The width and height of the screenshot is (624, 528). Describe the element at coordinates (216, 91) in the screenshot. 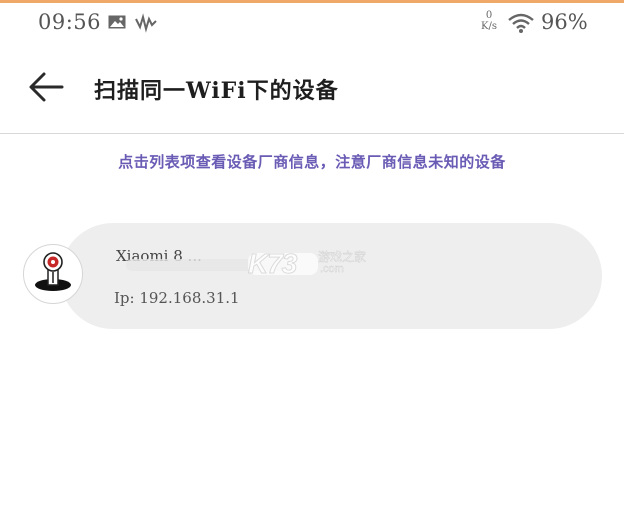

I see `page-title: 扫描同一WiFi下的设备` at that location.